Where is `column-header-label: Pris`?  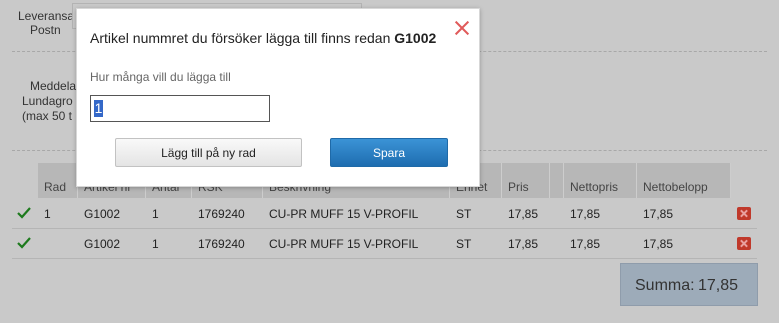
column-header-label: Pris is located at coordinates (518, 187).